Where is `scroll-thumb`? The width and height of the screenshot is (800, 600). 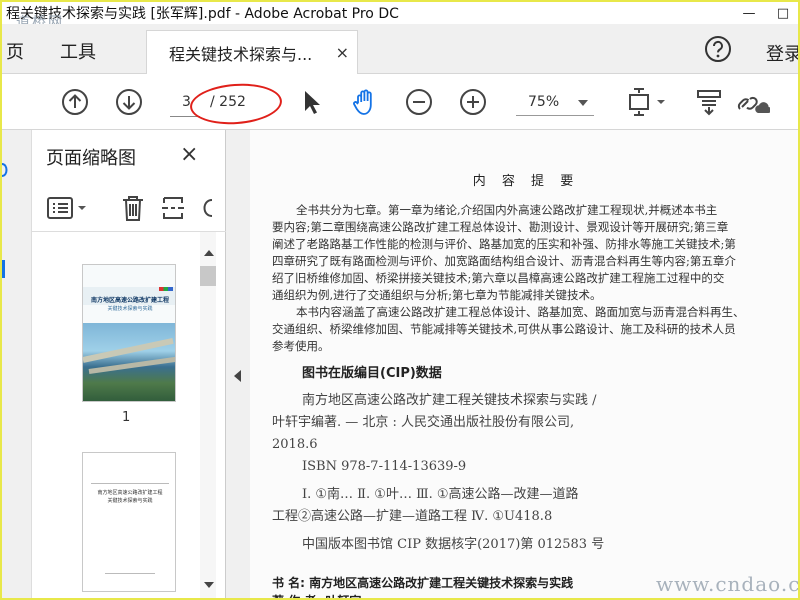 scroll-thumb is located at coordinates (208, 276).